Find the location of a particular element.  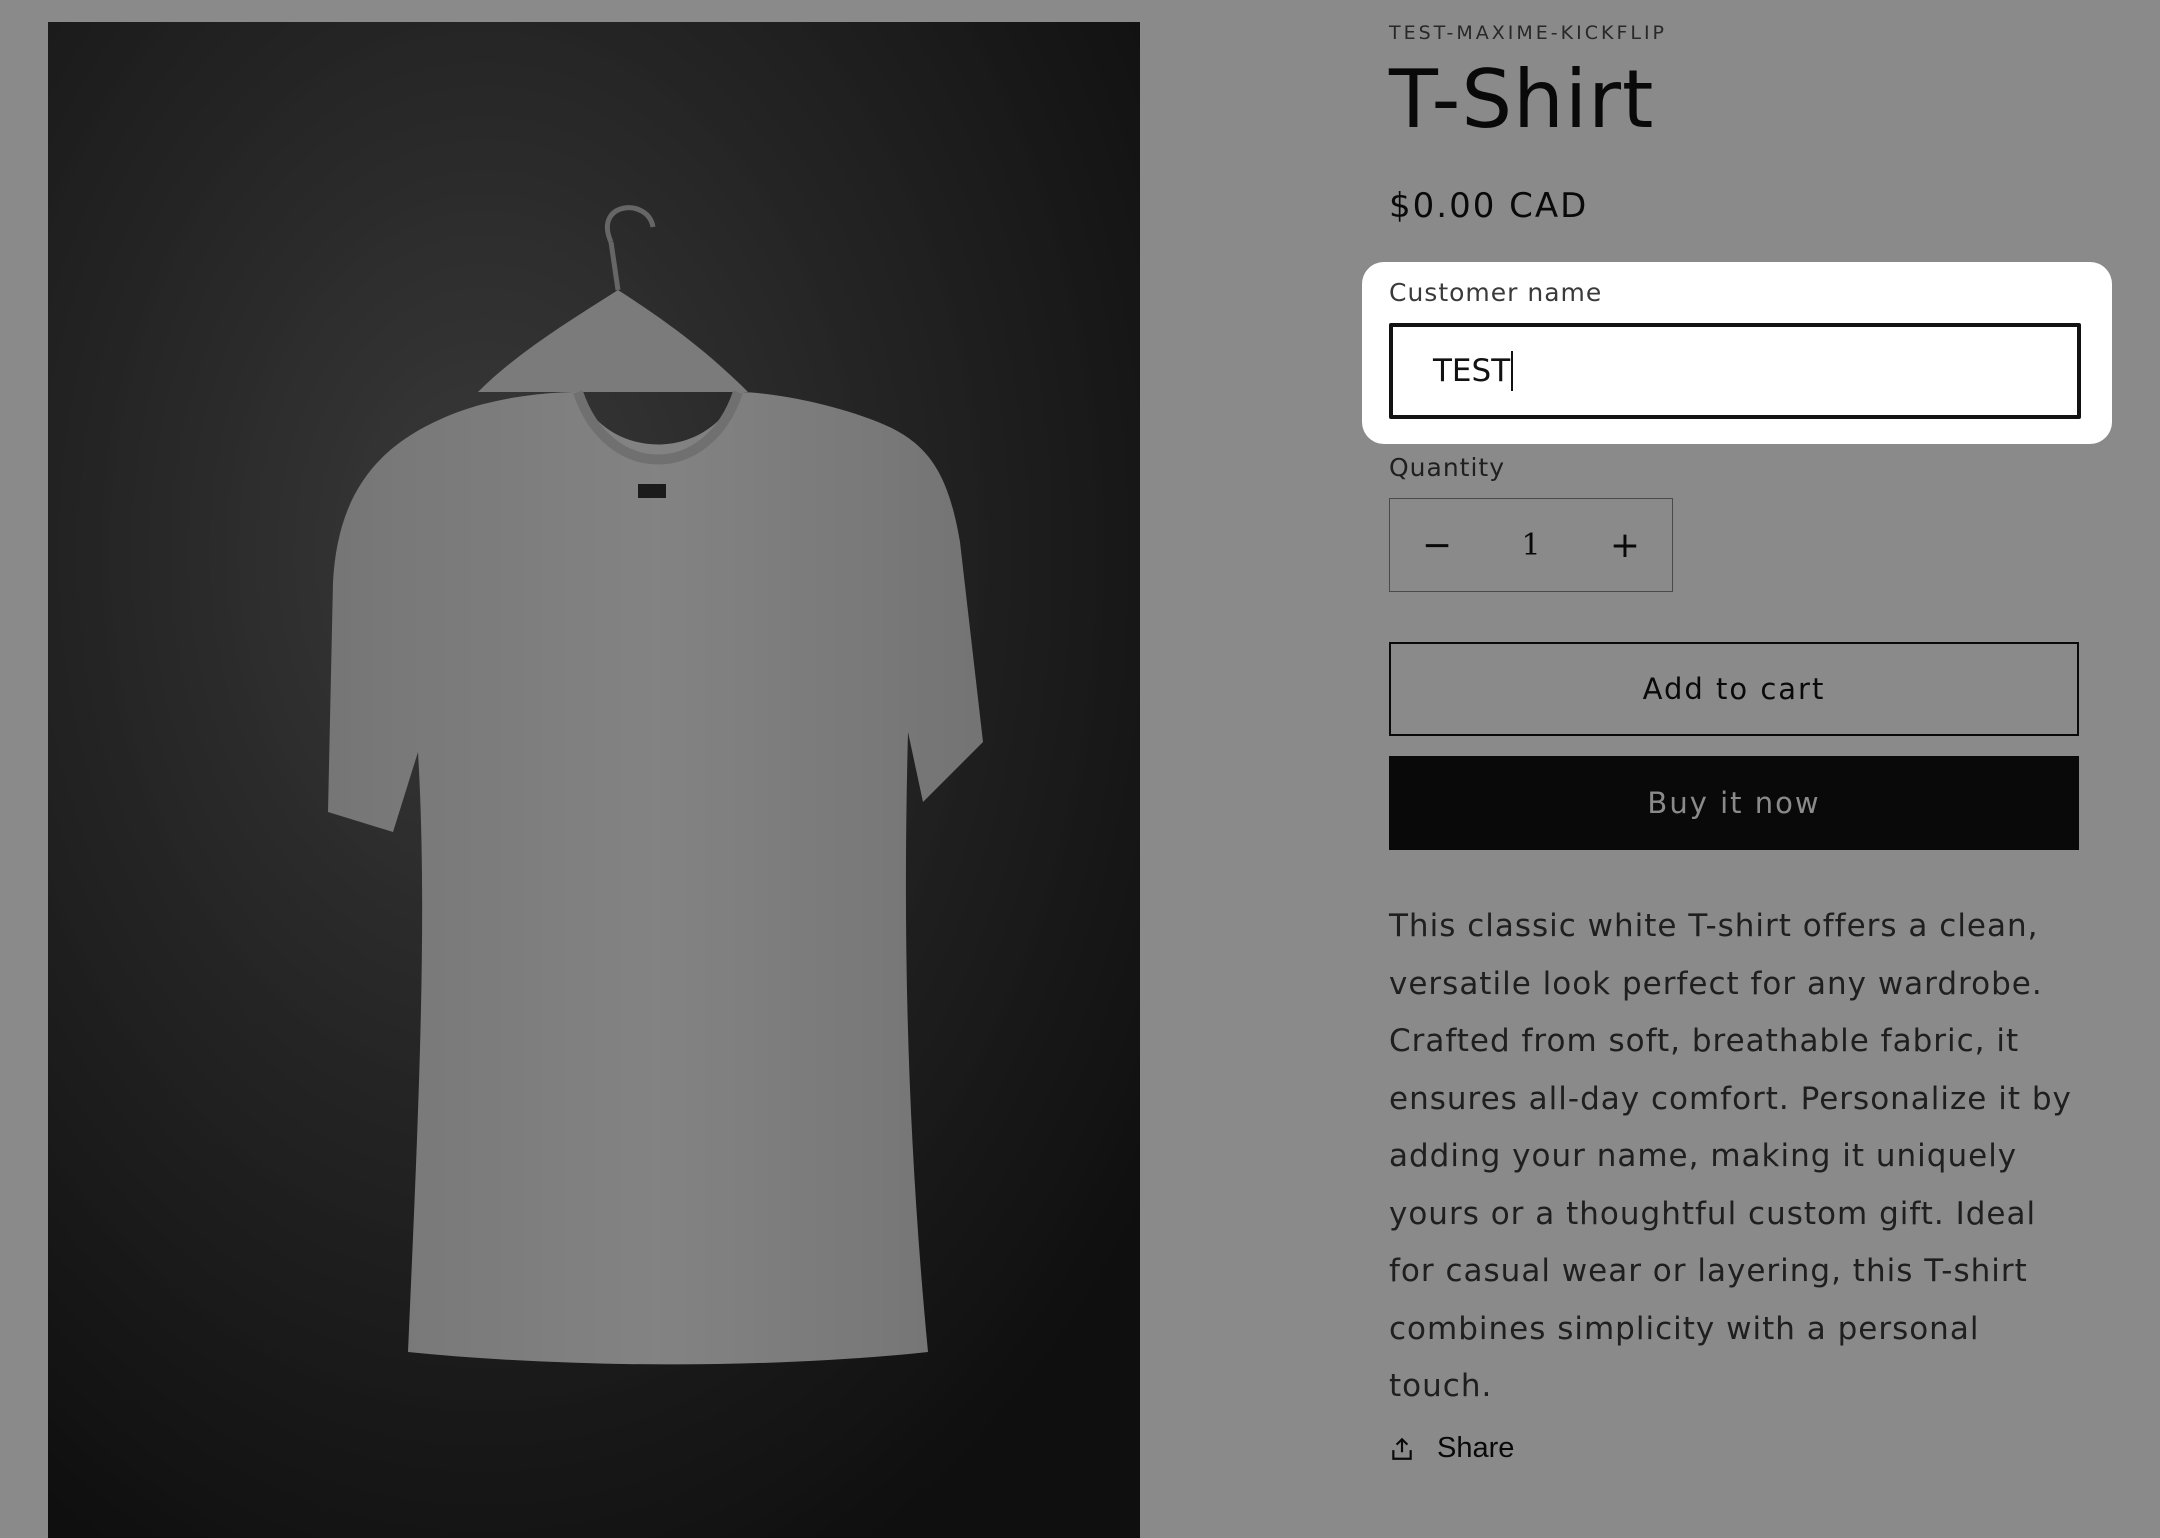

customer-name-value: TEST is located at coordinates (1472, 371).